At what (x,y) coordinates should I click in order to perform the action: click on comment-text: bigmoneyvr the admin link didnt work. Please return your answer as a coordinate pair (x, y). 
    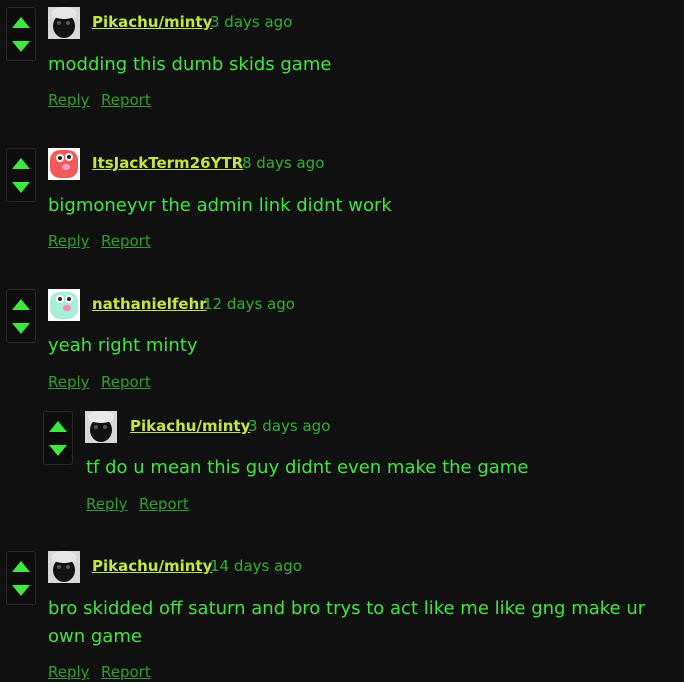
    Looking at the image, I should click on (220, 205).